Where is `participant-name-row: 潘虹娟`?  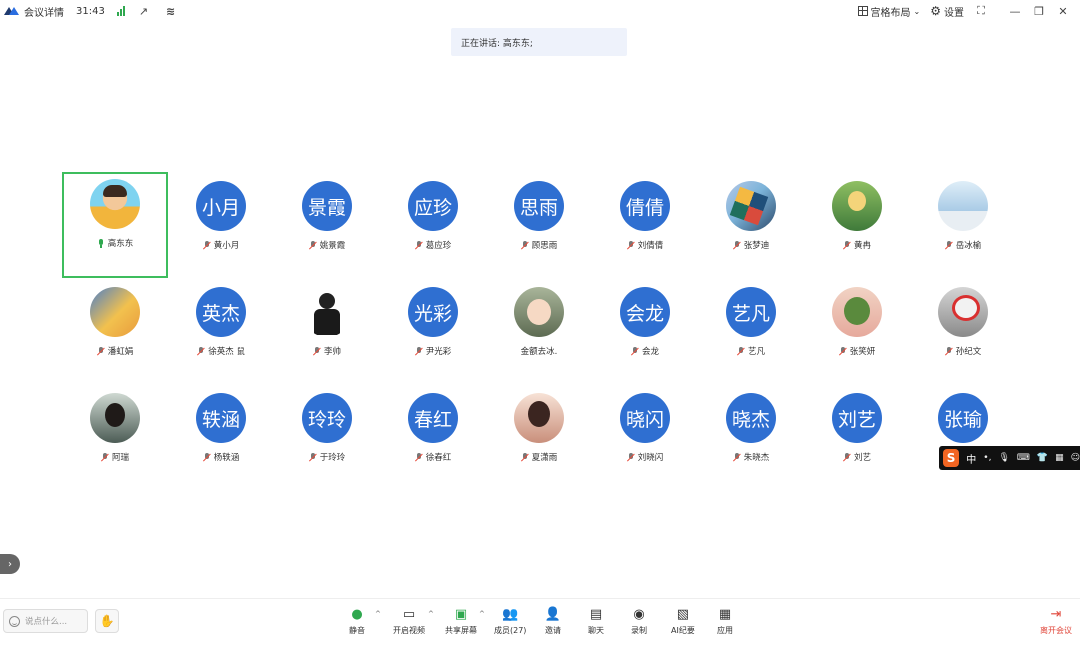 participant-name-row: 潘虹娟 is located at coordinates (115, 351).